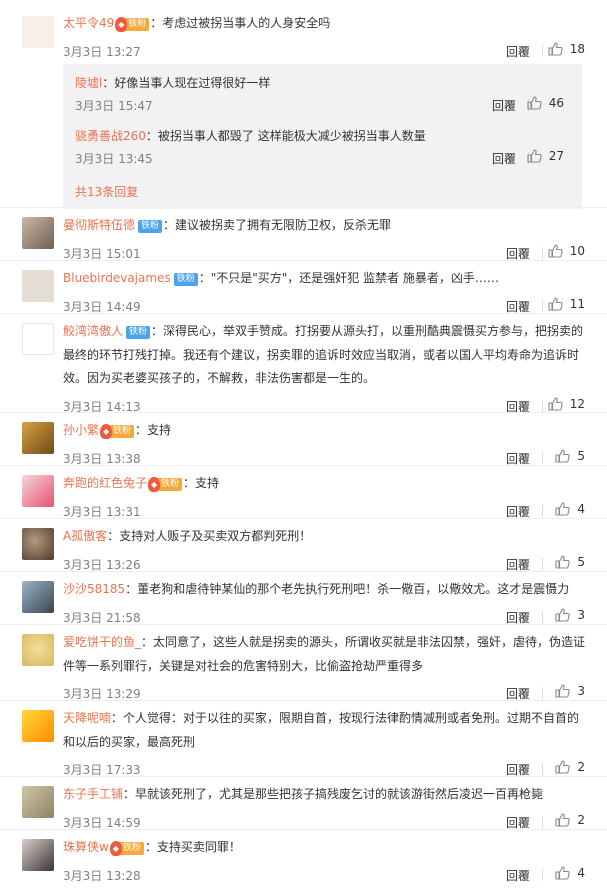 This screenshot has width=607, height=896. Describe the element at coordinates (105, 483) in the screenshot. I see `comment-username: 奔跑的红色兔子` at that location.